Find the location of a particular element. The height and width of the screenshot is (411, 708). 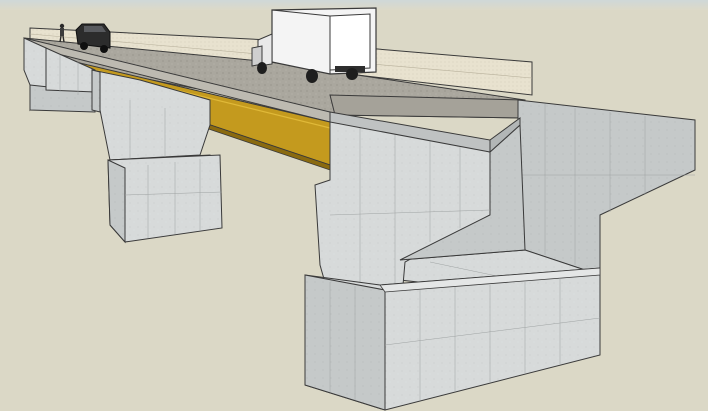

right-abutment-backwall is located at coordinates (606, 187).